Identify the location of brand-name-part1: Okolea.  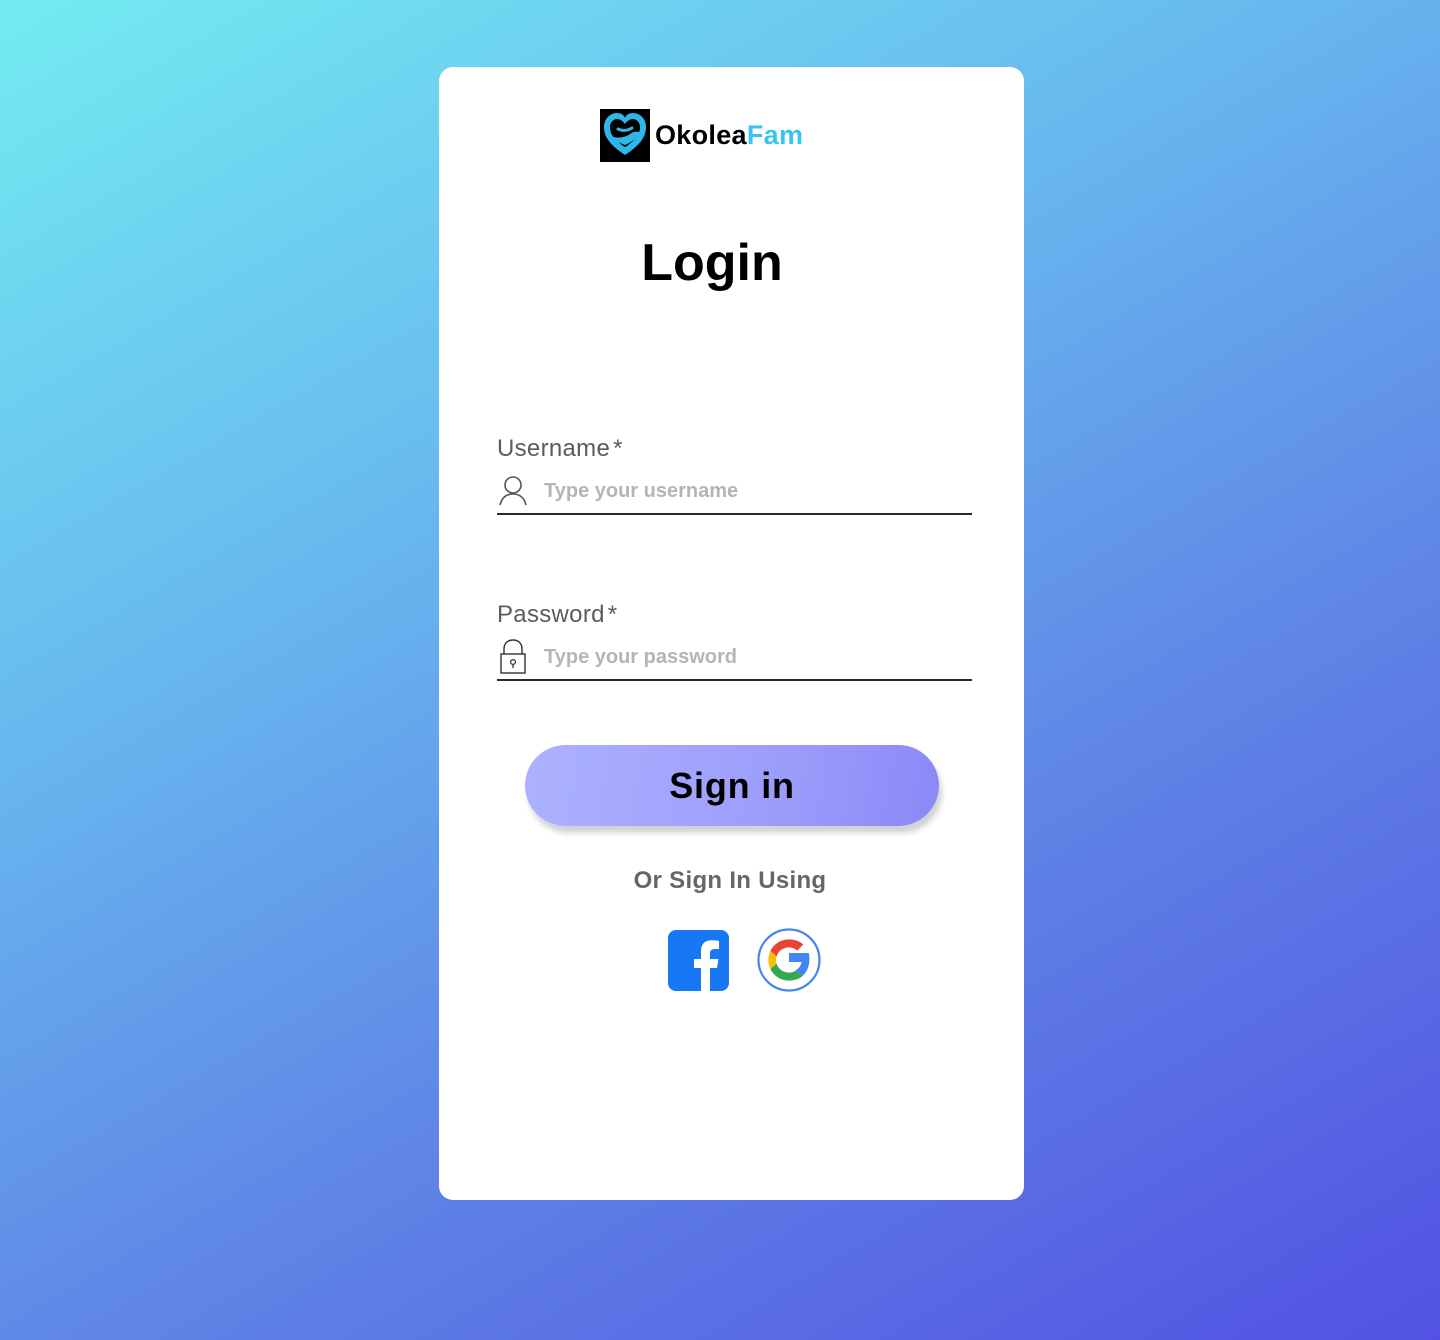
(701, 135).